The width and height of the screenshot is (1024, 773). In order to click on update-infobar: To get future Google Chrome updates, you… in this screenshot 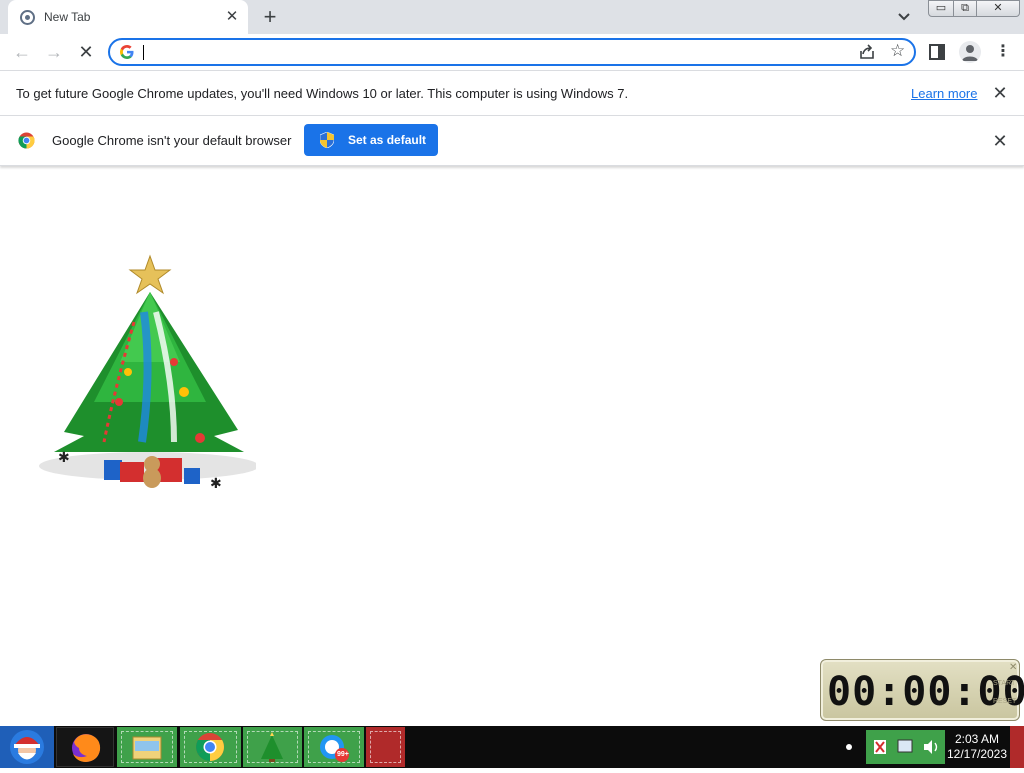, I will do `click(512, 93)`.